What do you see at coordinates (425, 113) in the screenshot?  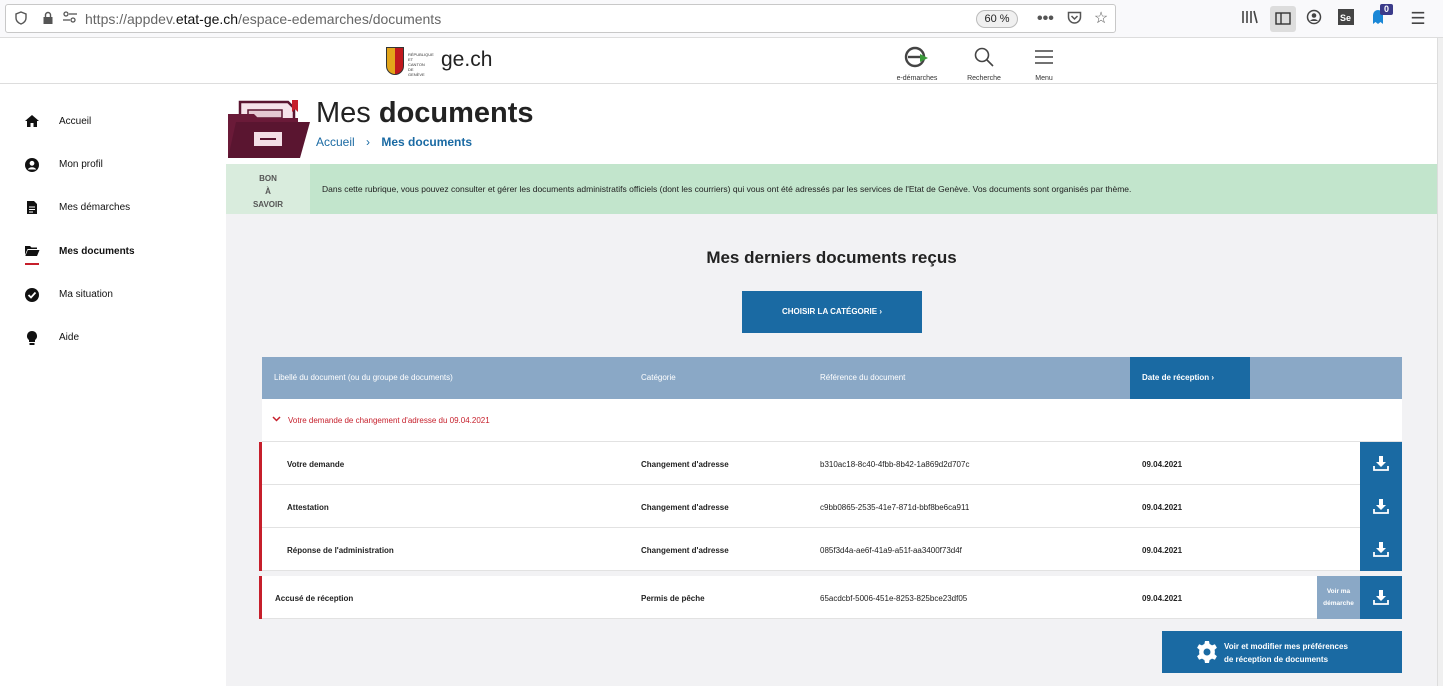 I see `page-title: Mes documents` at bounding box center [425, 113].